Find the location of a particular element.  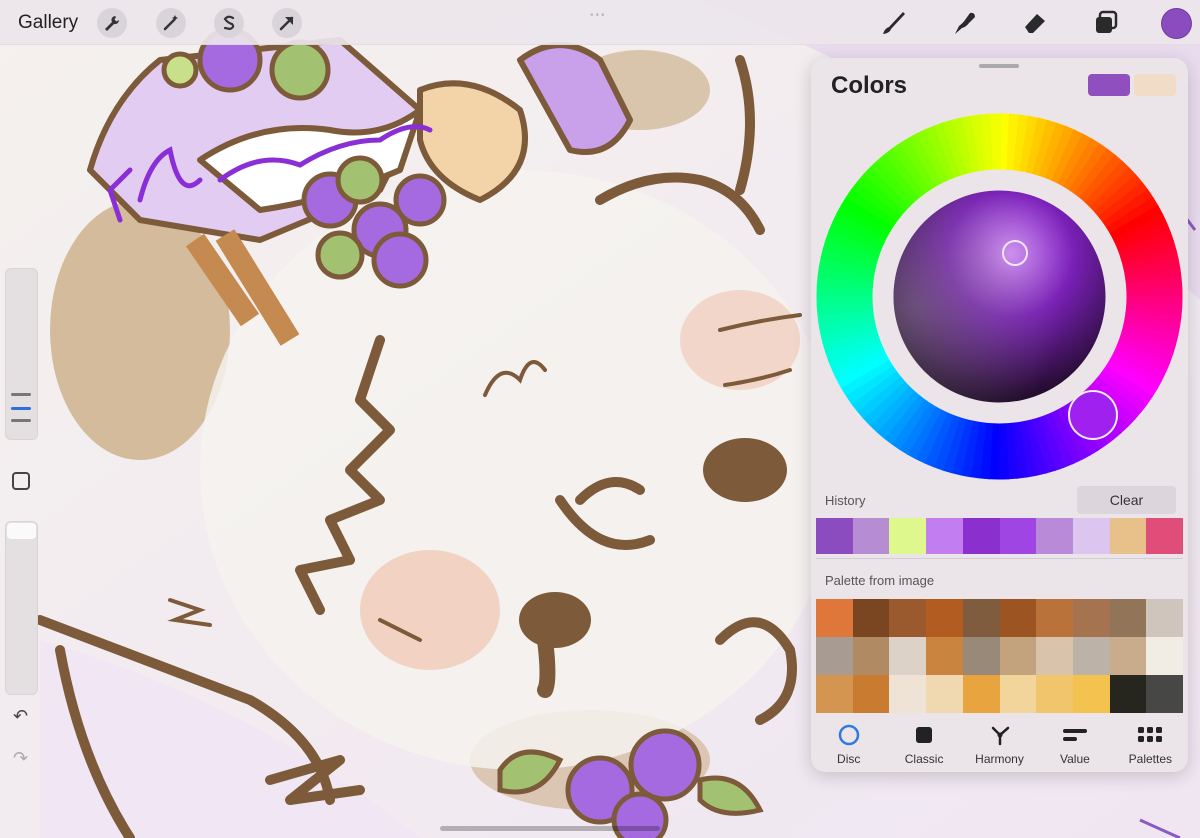

active-color-button is located at coordinates (1176, 23).